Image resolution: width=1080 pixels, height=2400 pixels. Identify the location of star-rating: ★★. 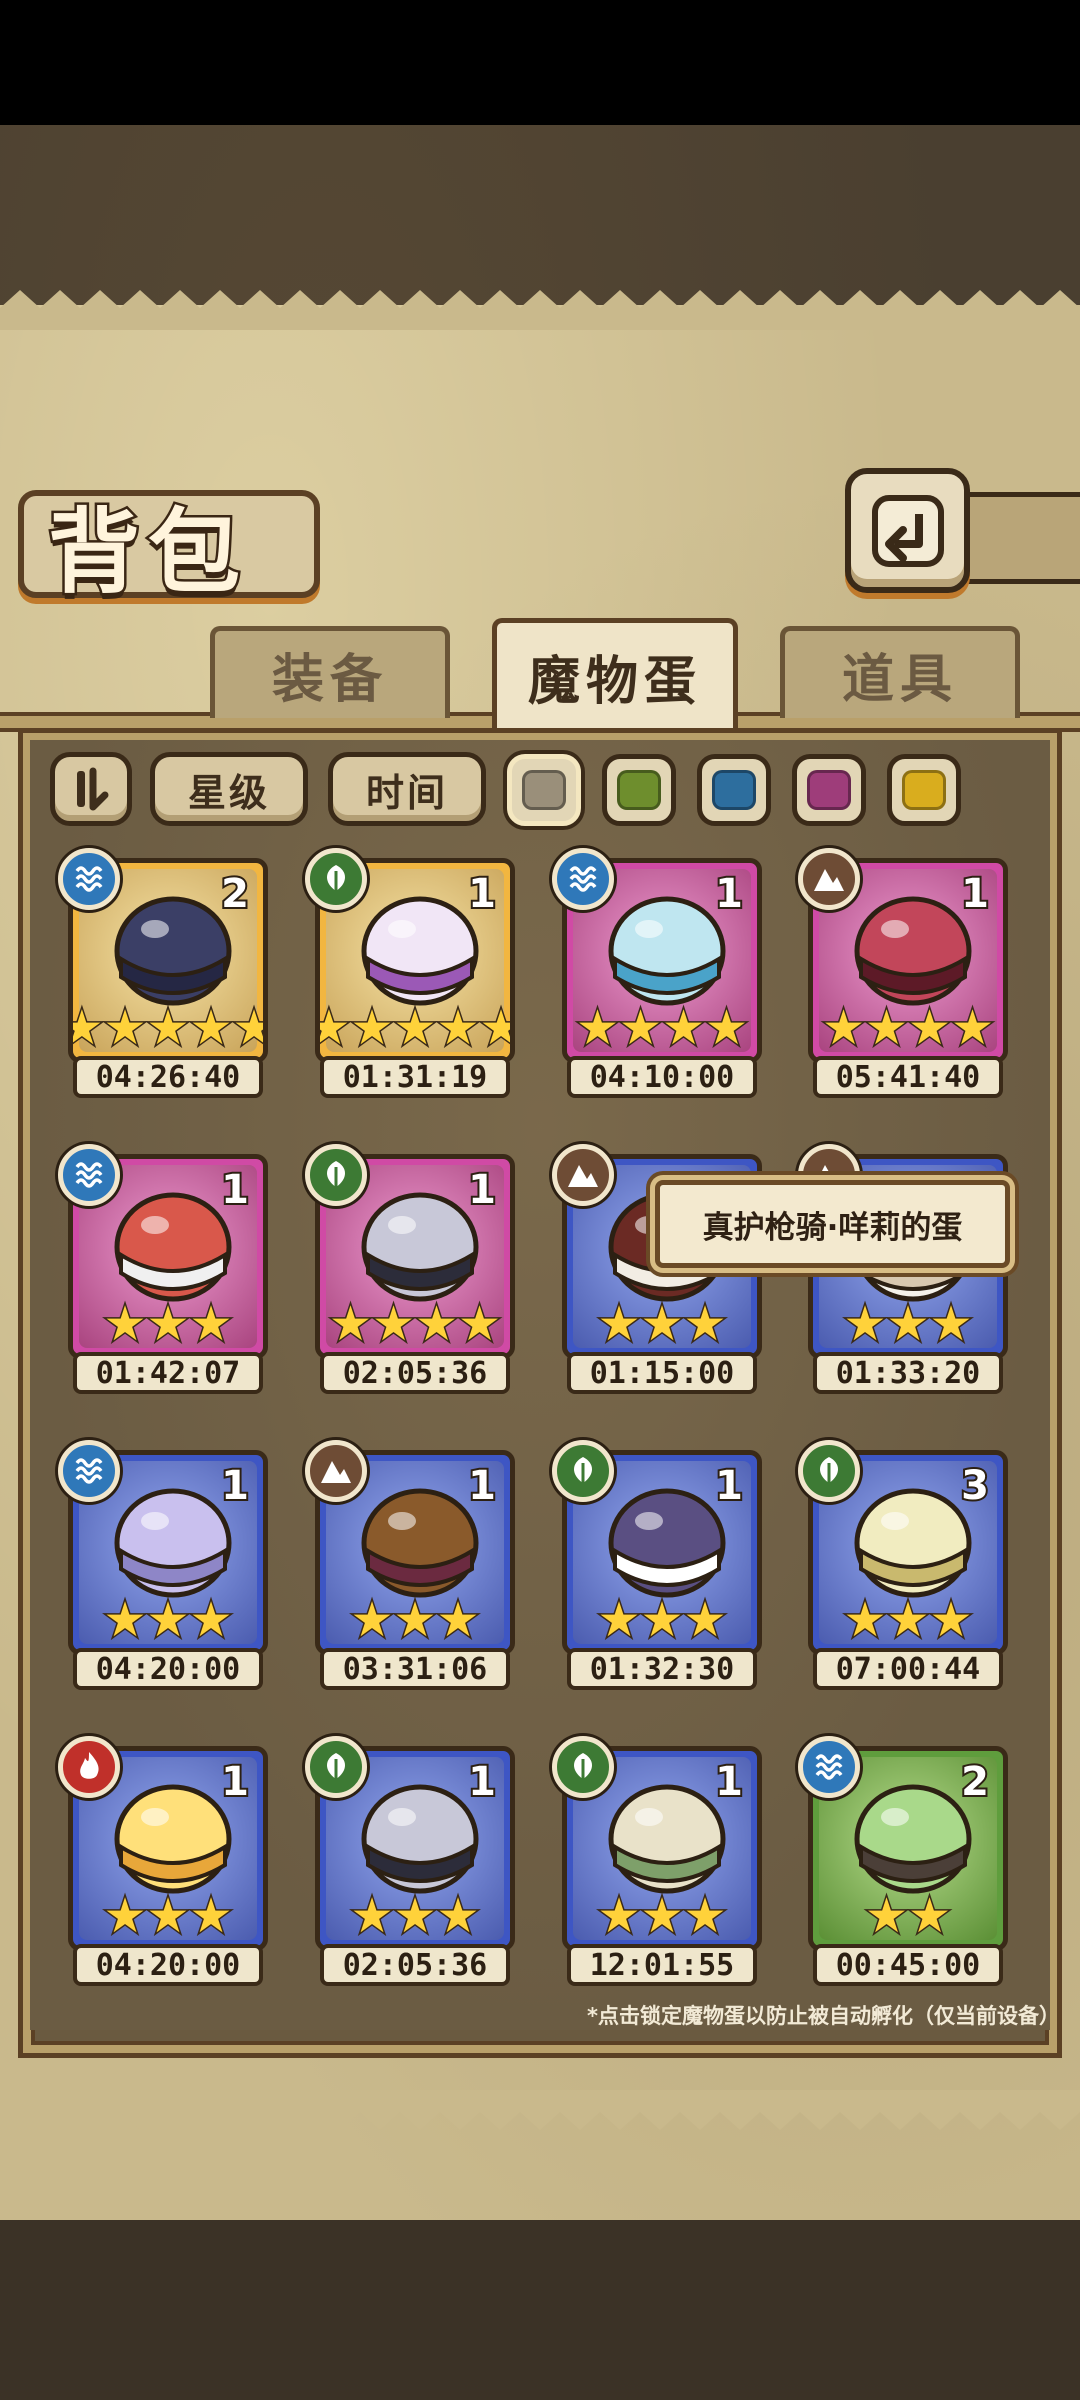
(908, 1916).